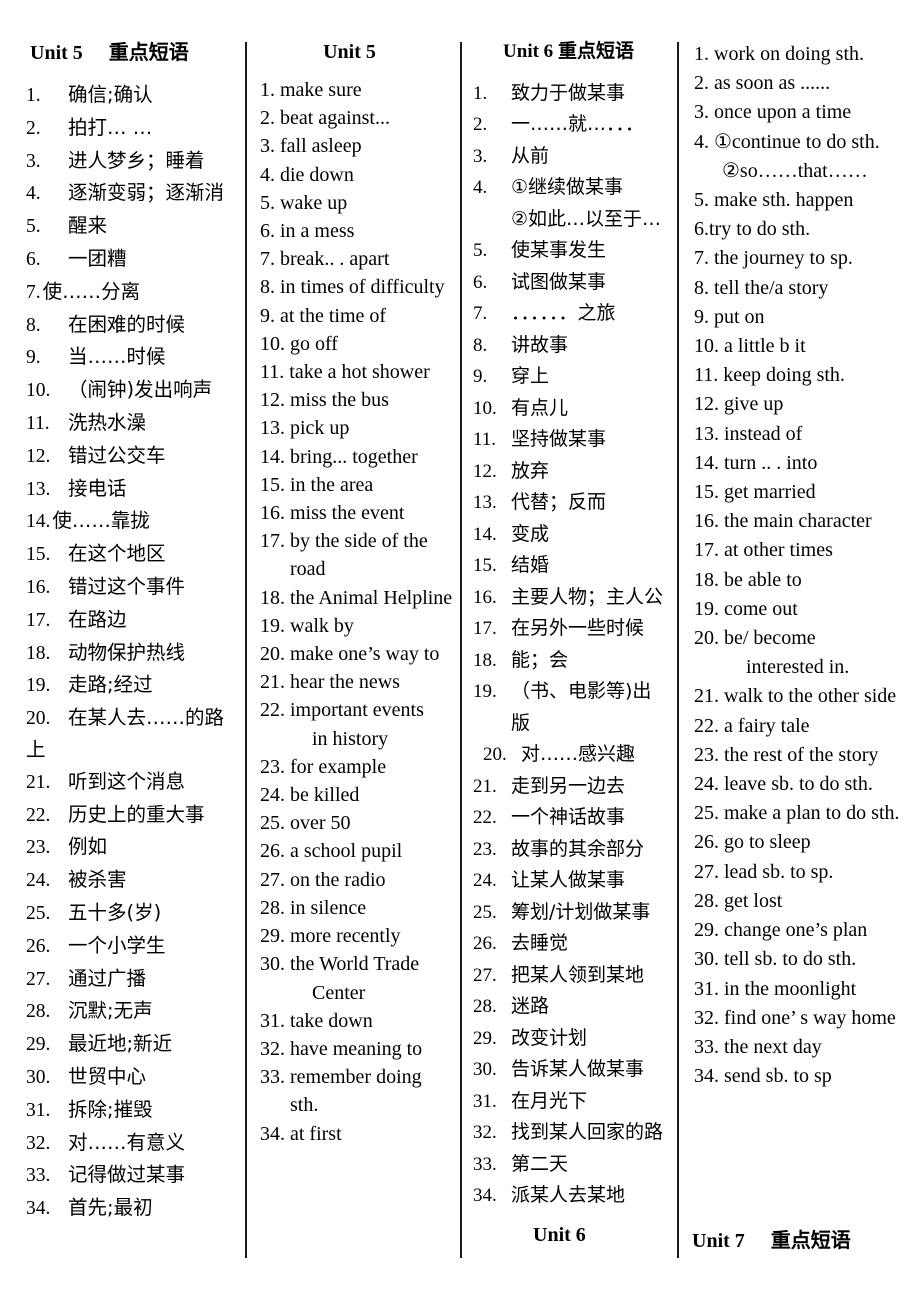 This screenshot has height=1302, width=920. What do you see at coordinates (97, 258) in the screenshot?
I see `phrase-text-main: 一团糟` at bounding box center [97, 258].